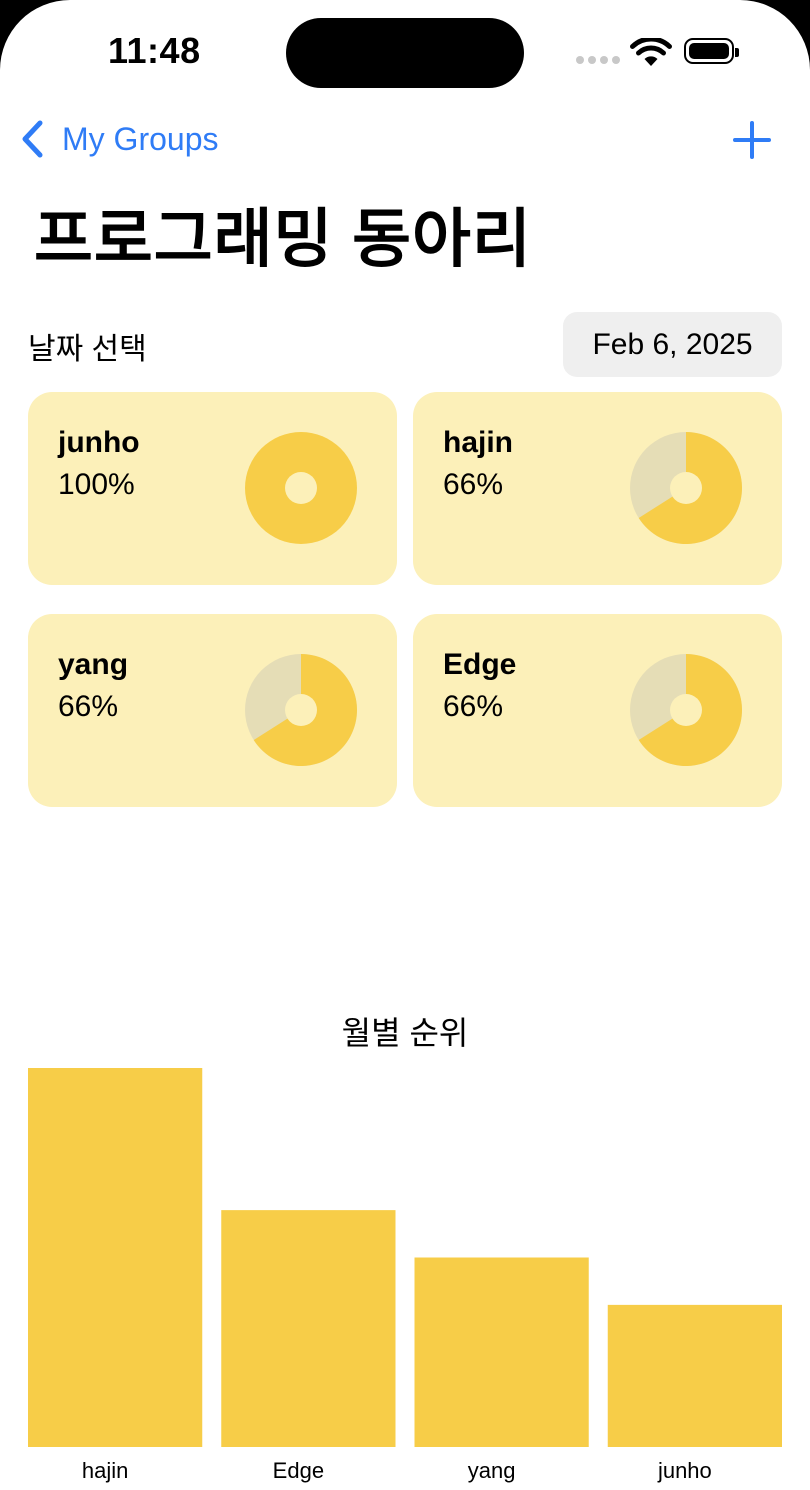 The height and width of the screenshot is (1490, 810). Describe the element at coordinates (298, 1470) in the screenshot. I see `bar-label-edge: Edge` at that location.